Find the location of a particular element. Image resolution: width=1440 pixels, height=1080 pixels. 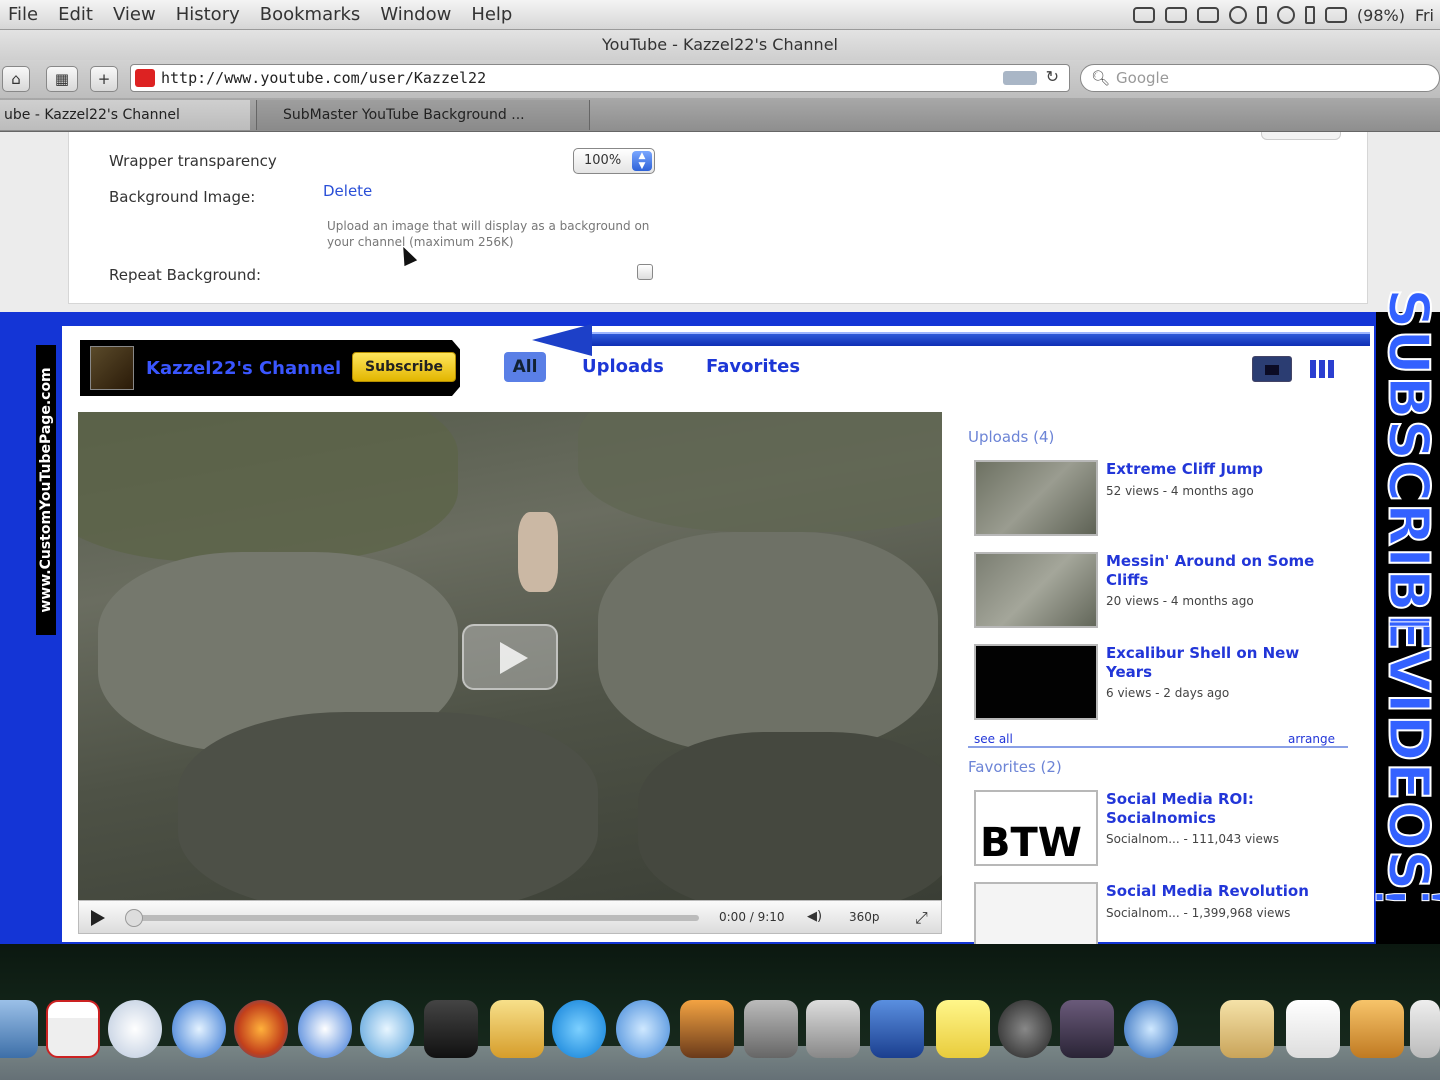

firefox-icon is located at coordinates (261, 1029).